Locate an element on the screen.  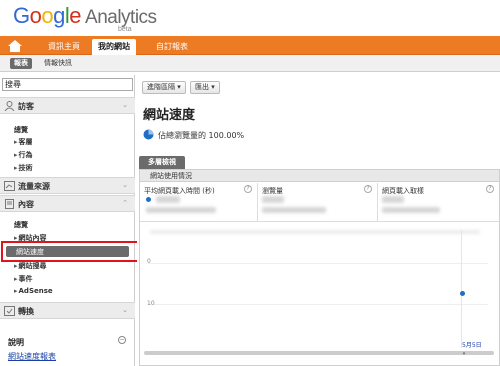
panel-title: 網站使用情況 is located at coordinates (171, 176).